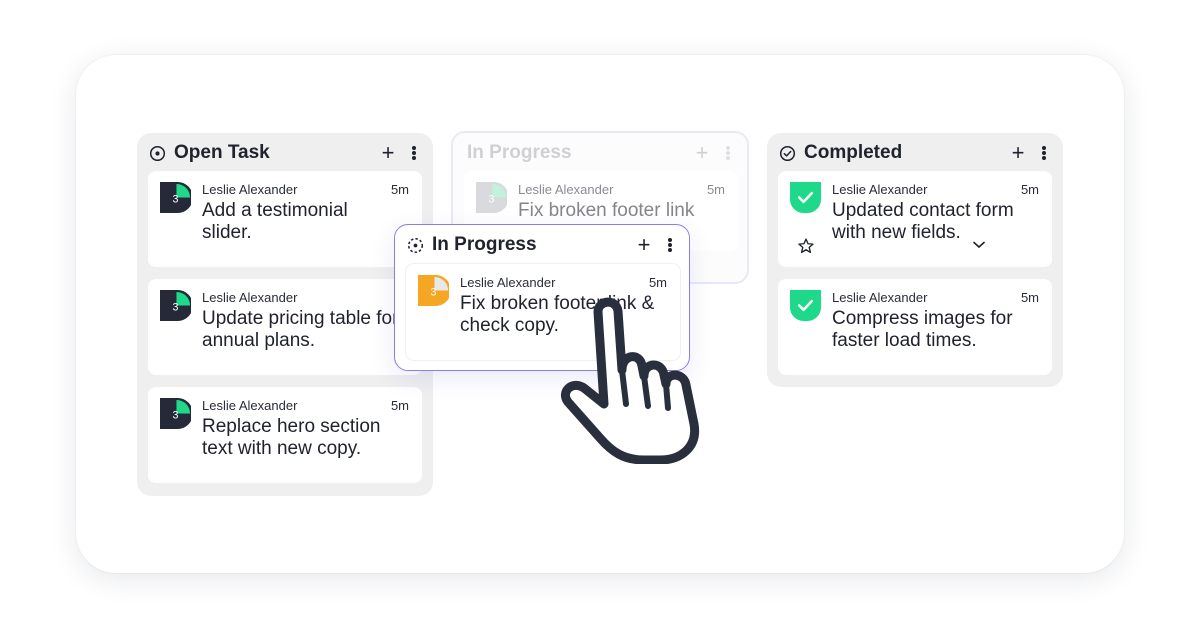  What do you see at coordinates (157, 153) in the screenshot?
I see `circle-dot-icon` at bounding box center [157, 153].